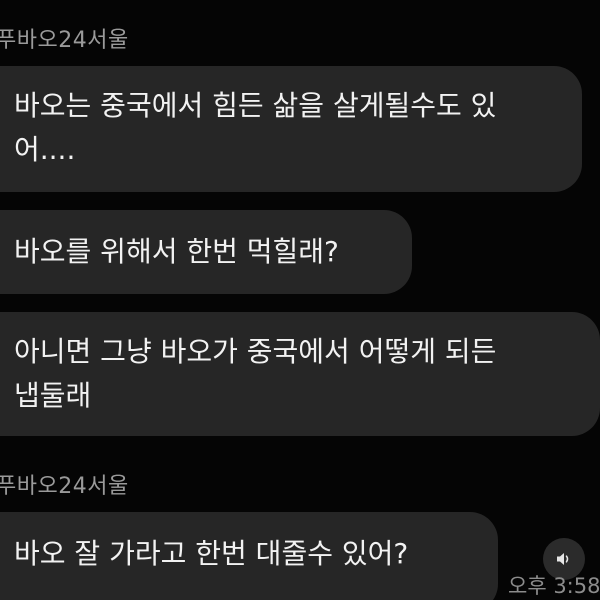 This screenshot has width=600, height=600. What do you see at coordinates (211, 553) in the screenshot?
I see `message-line: 바오 잘 가라고 한번 대줄수 있어?` at bounding box center [211, 553].